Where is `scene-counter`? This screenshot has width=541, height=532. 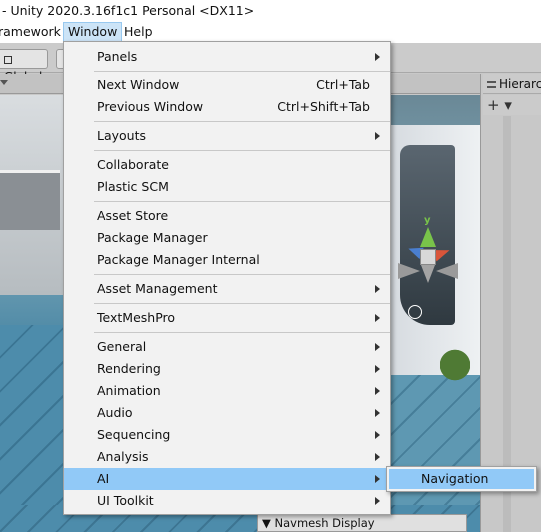 scene-counter is located at coordinates (30, 200).